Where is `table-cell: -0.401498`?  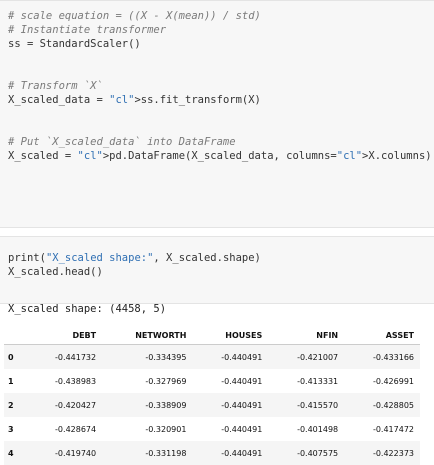
table-cell: -0.401498 is located at coordinates (318, 429).